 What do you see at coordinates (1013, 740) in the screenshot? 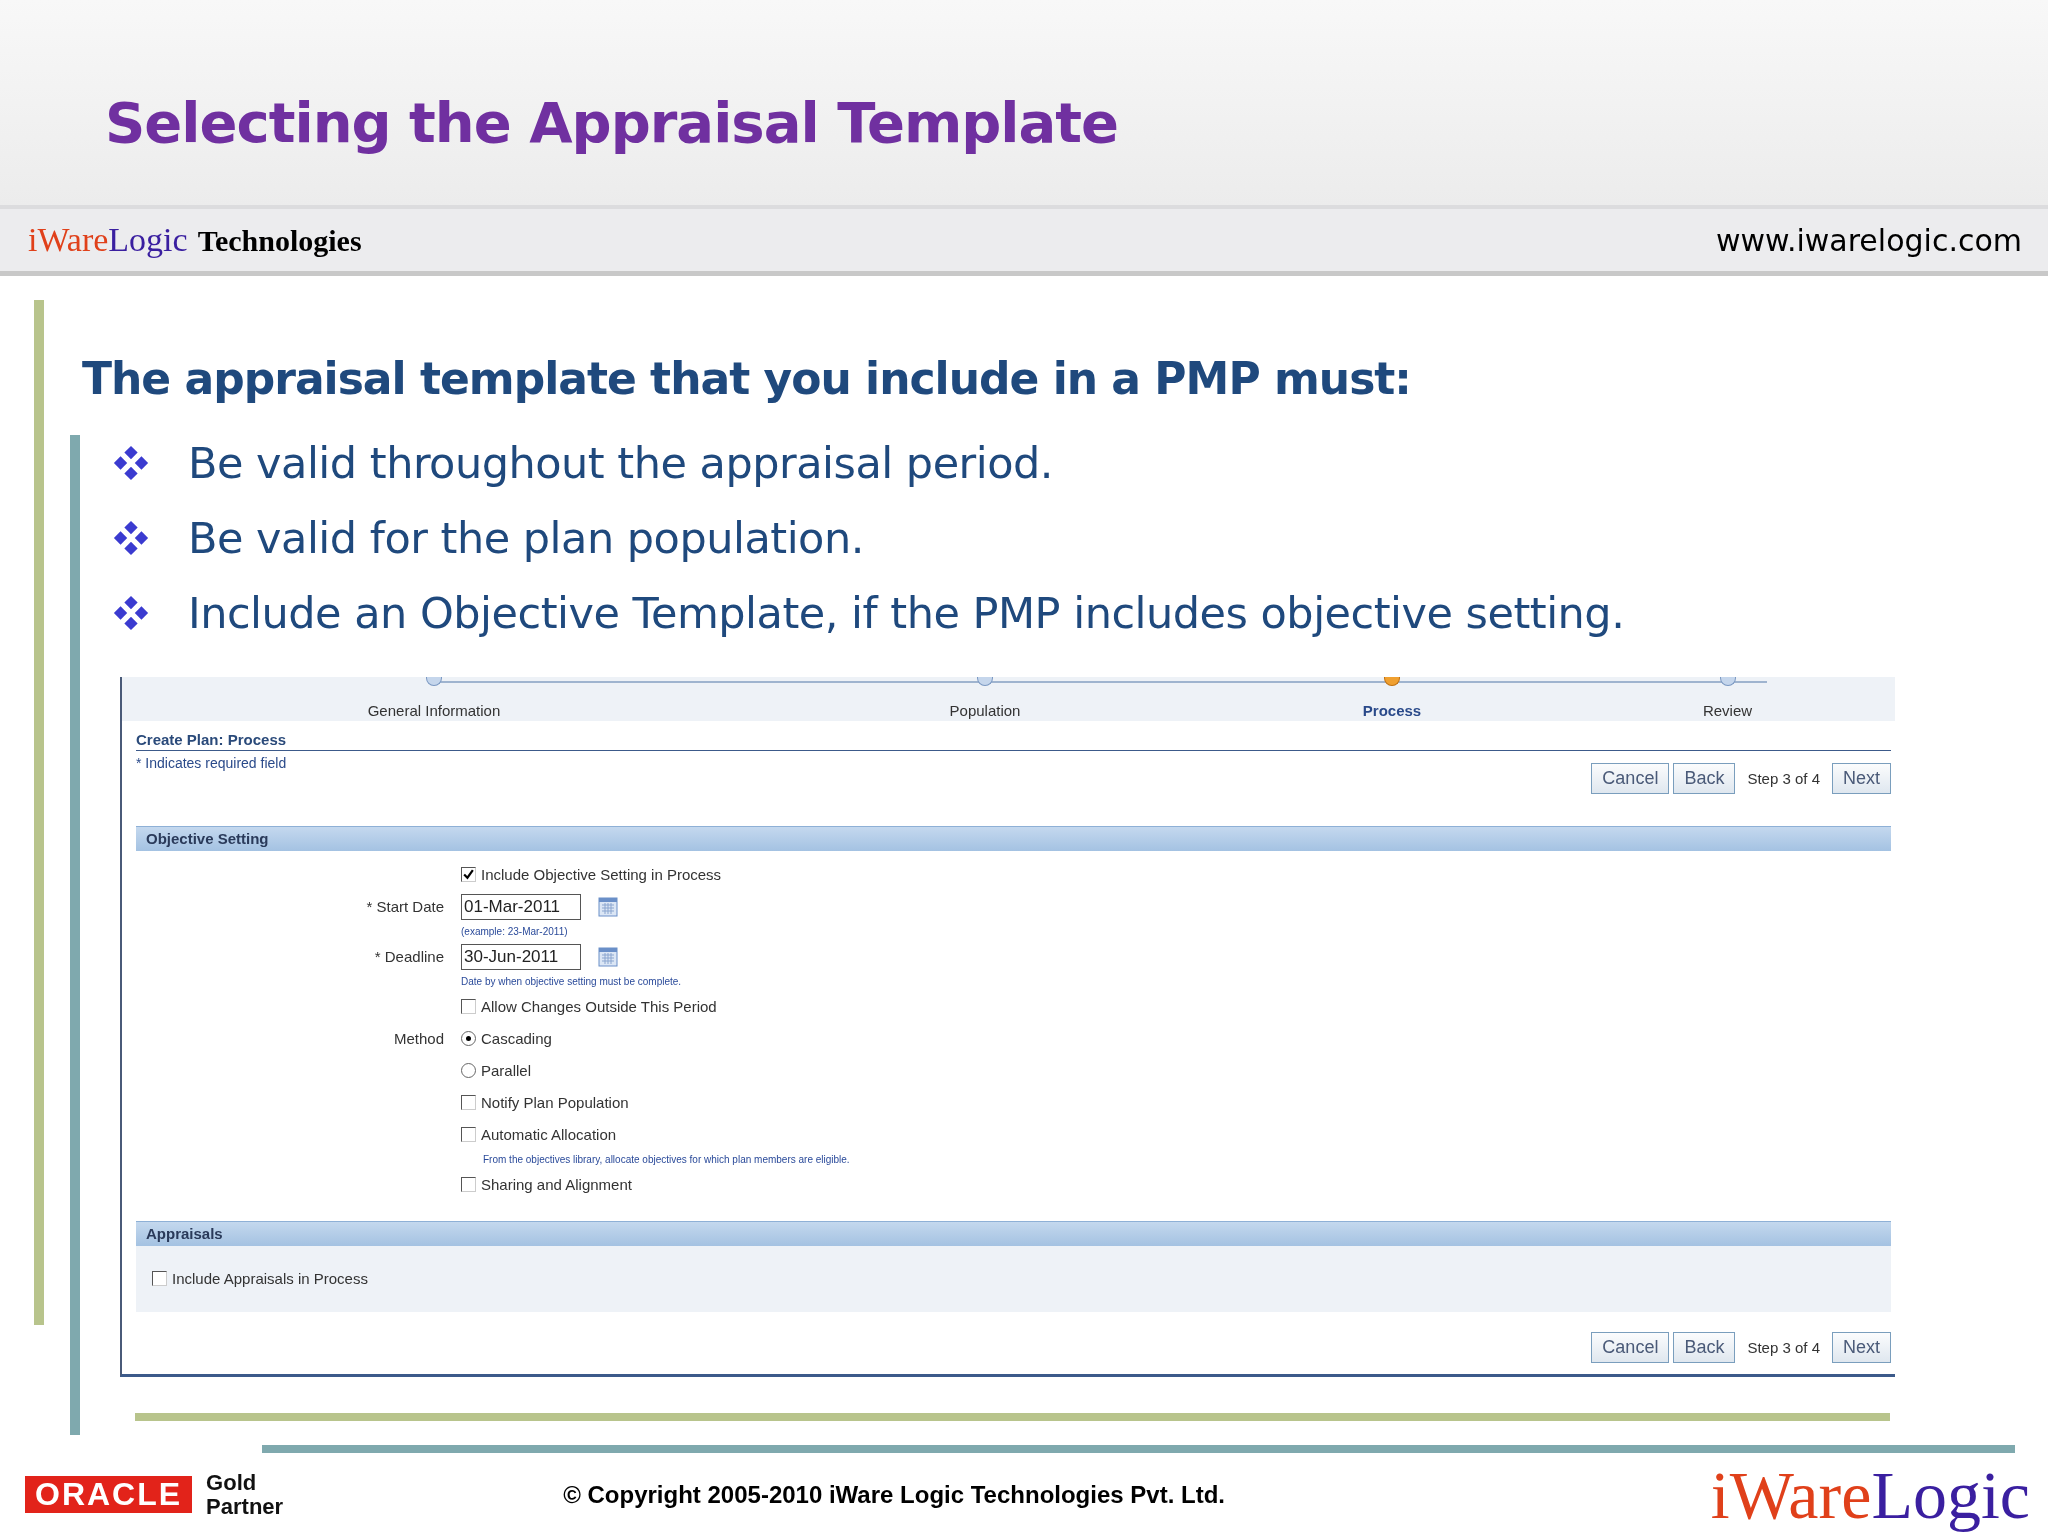
I see `page-title: Create Plan: Process` at bounding box center [1013, 740].